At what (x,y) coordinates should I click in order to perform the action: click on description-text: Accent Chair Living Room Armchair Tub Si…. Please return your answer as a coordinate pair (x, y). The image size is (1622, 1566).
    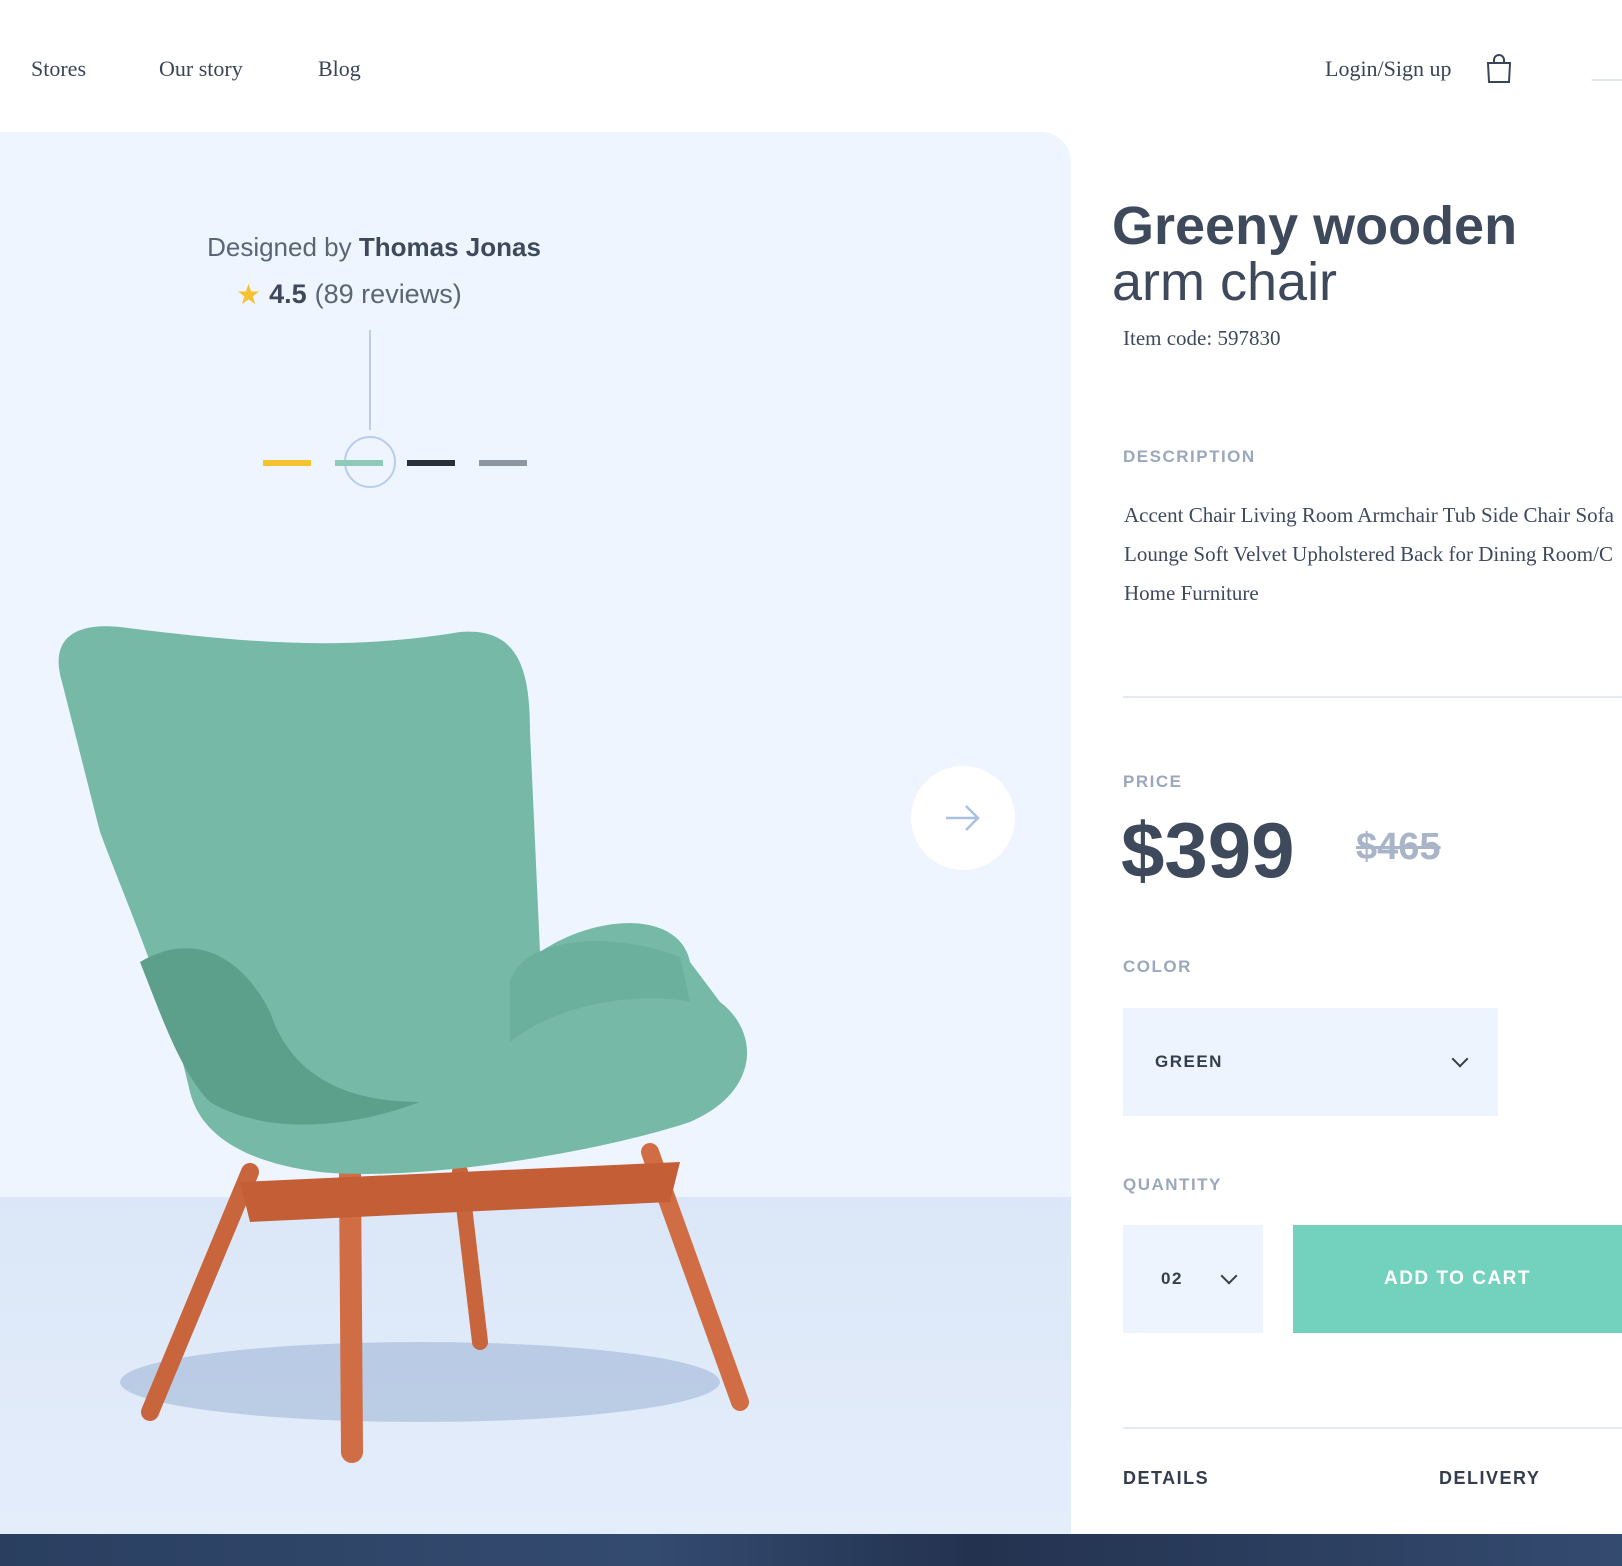
    Looking at the image, I should click on (1369, 554).